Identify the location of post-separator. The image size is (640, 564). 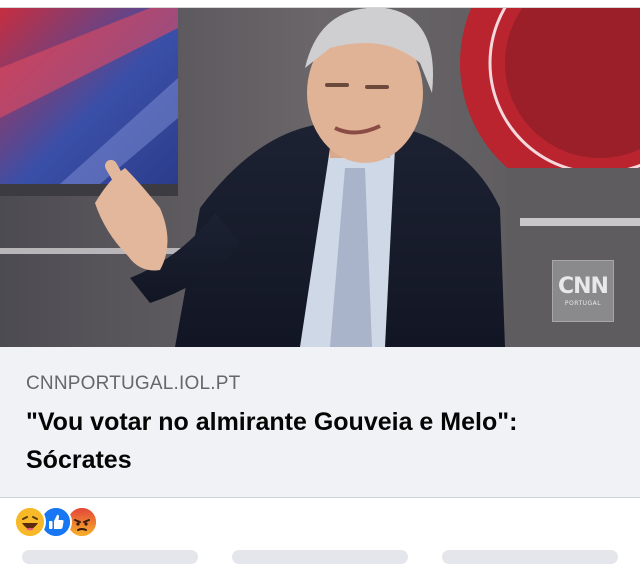
(320, 4).